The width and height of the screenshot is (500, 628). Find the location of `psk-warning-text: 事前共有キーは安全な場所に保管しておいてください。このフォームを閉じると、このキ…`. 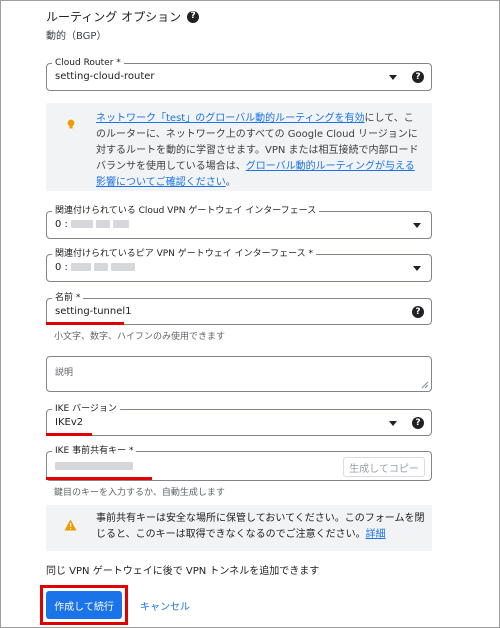

psk-warning-text: 事前共有キーは安全な場所に保管しておいてください。このフォームを閉じると、このキ… is located at coordinates (260, 526).